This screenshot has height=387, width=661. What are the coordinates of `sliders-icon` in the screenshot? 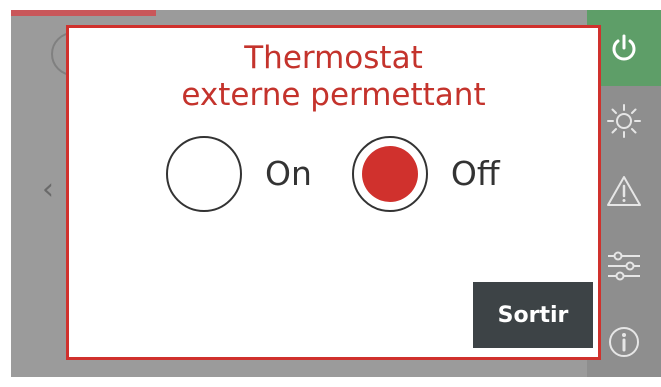 It's located at (624, 266).